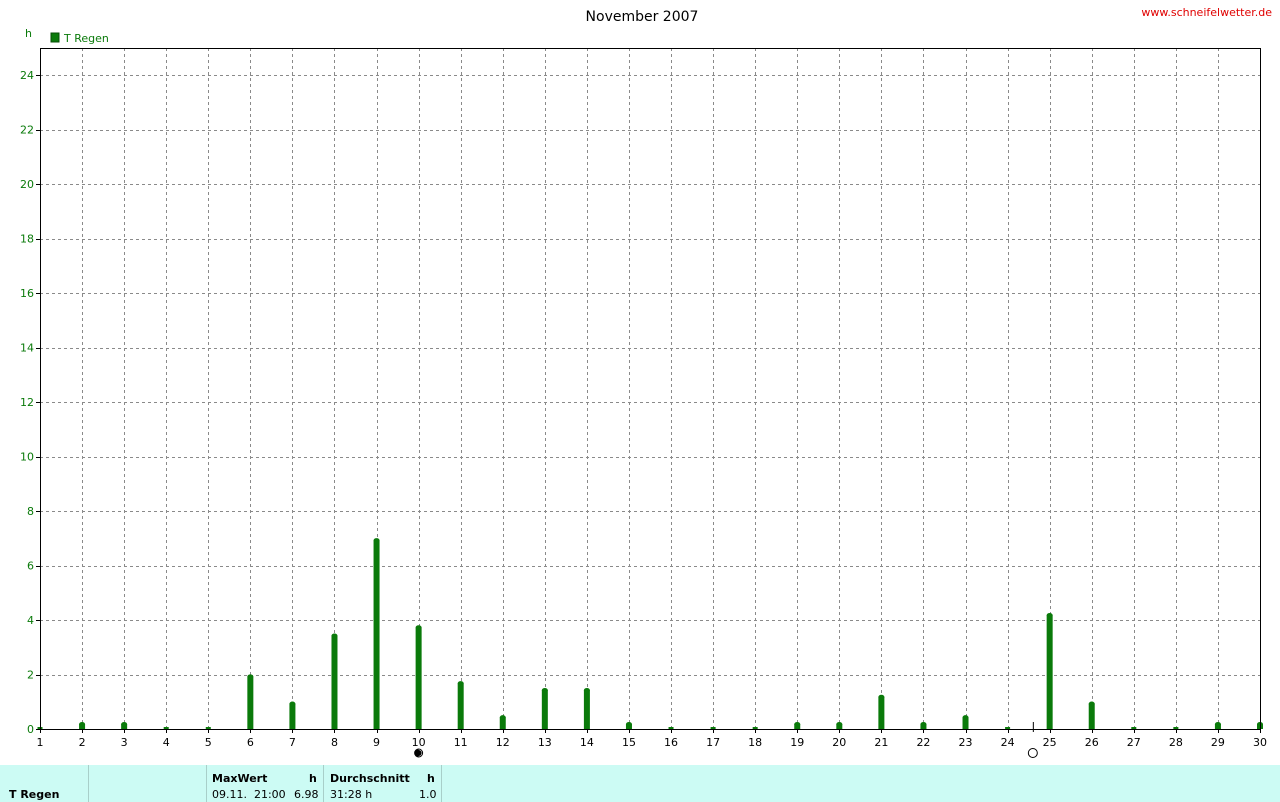  What do you see at coordinates (545, 742) in the screenshot?
I see `x-tick-label: 13` at bounding box center [545, 742].